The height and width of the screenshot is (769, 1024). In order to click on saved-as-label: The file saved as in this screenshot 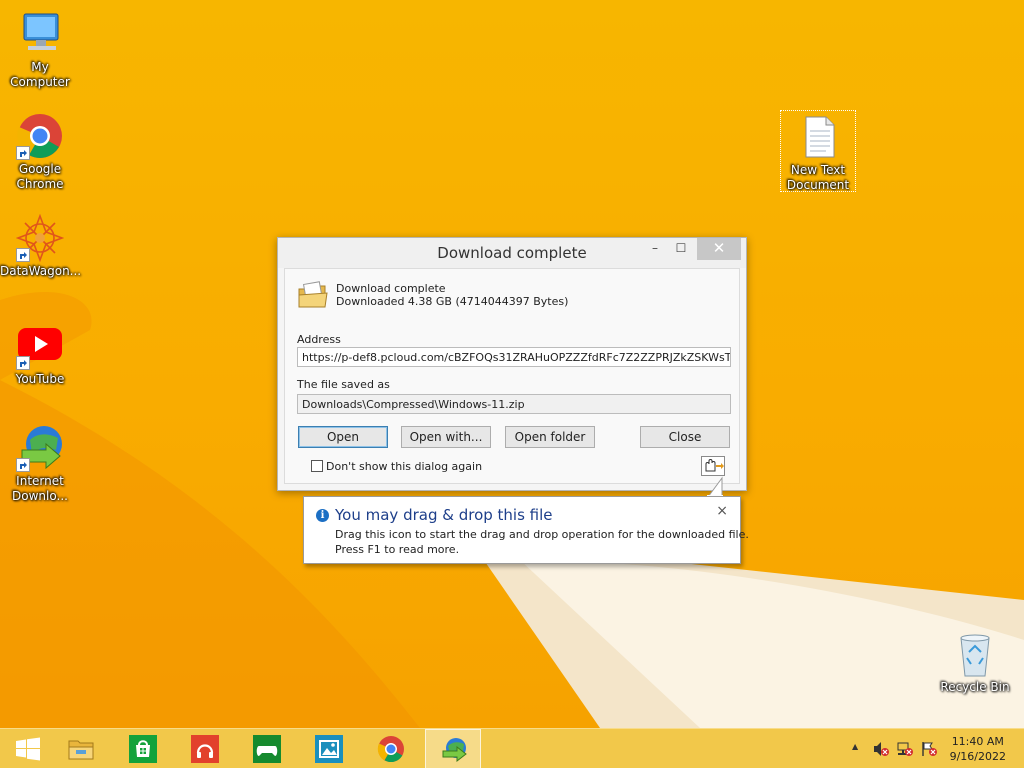, I will do `click(343, 384)`.